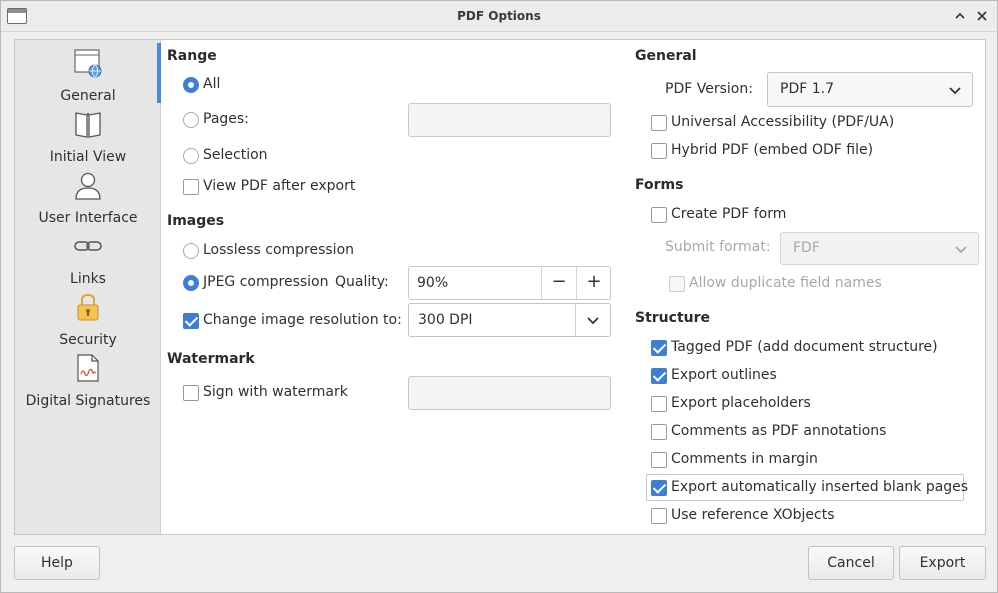 This screenshot has height=593, width=998. I want to click on forms-section-title: Forms, so click(659, 185).